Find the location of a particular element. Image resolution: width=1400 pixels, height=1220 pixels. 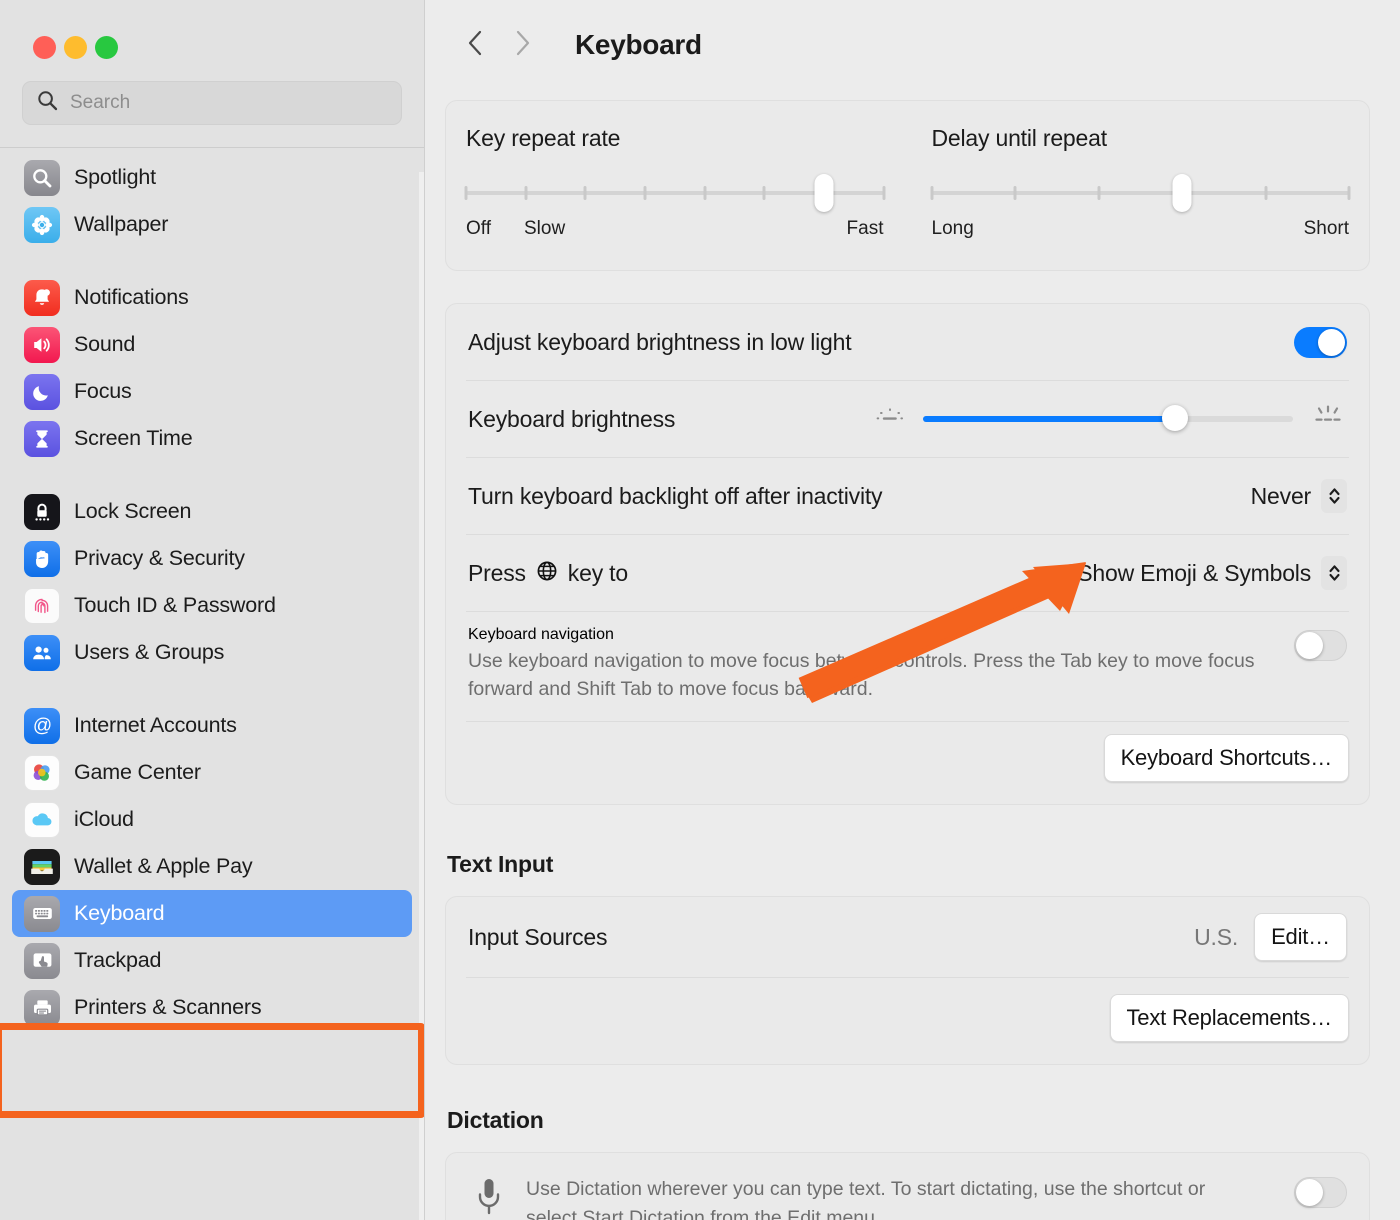

keyboard-brightness-slider is located at coordinates (1108, 418).